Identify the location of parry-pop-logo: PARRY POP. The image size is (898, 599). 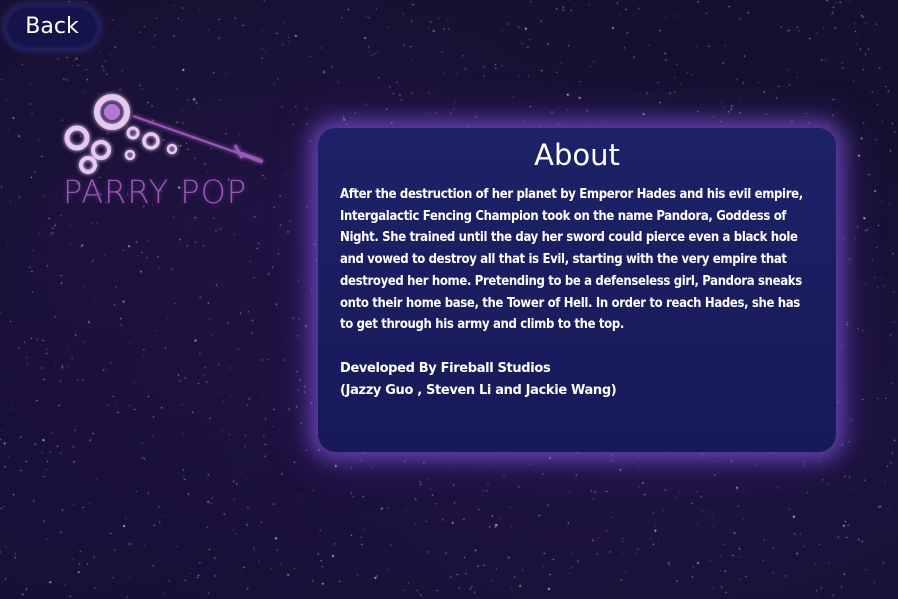
(165, 152).